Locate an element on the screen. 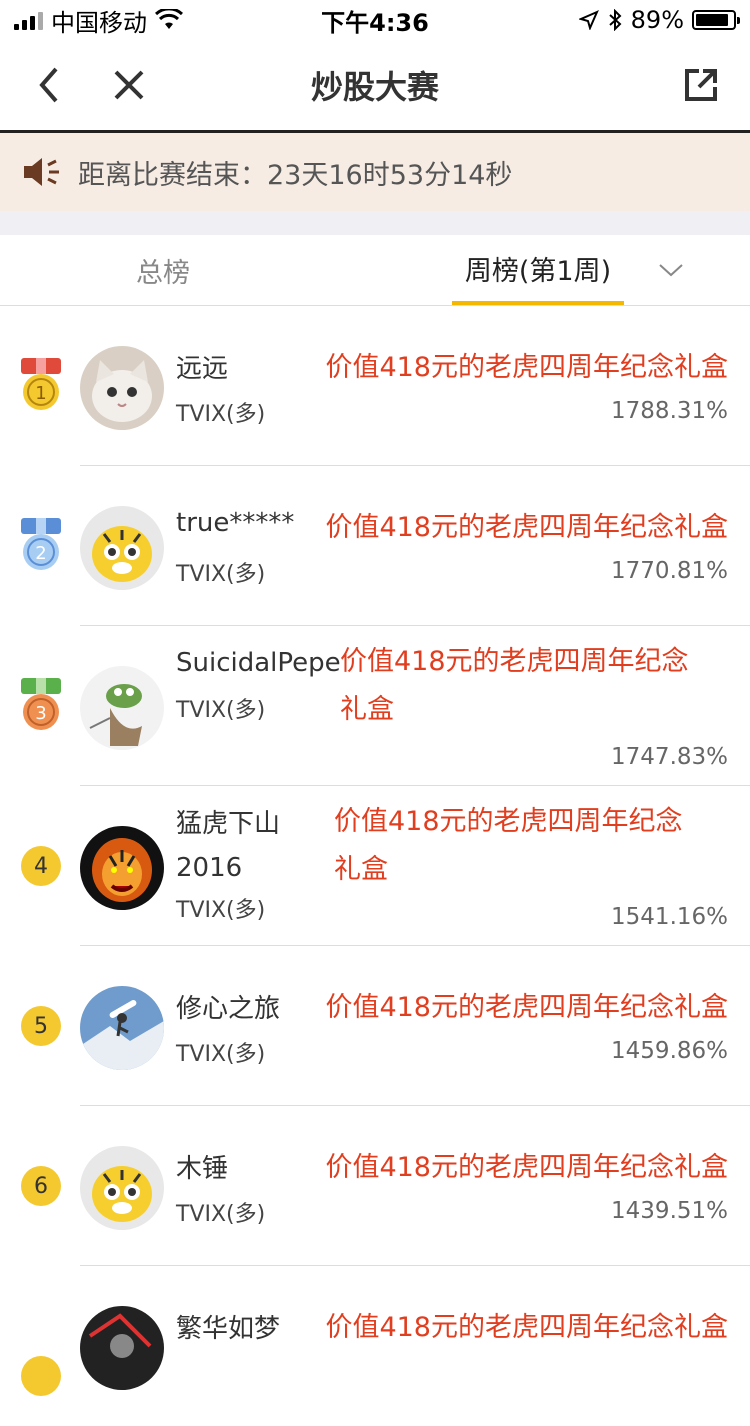  return-percent: 1541.16% is located at coordinates (669, 917).